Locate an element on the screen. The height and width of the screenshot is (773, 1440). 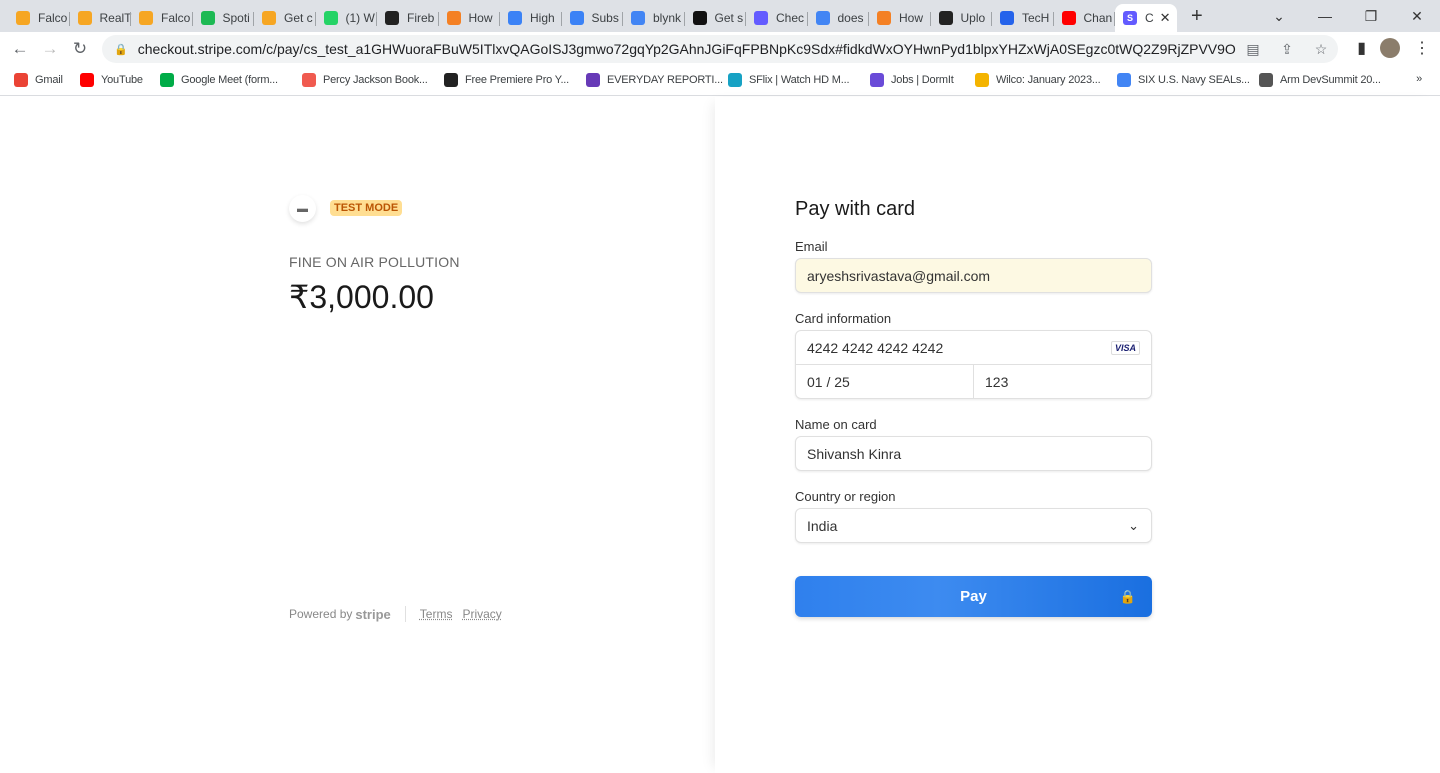
email-field: aryeshsrivastava@gmail.com is located at coordinates (973, 275).